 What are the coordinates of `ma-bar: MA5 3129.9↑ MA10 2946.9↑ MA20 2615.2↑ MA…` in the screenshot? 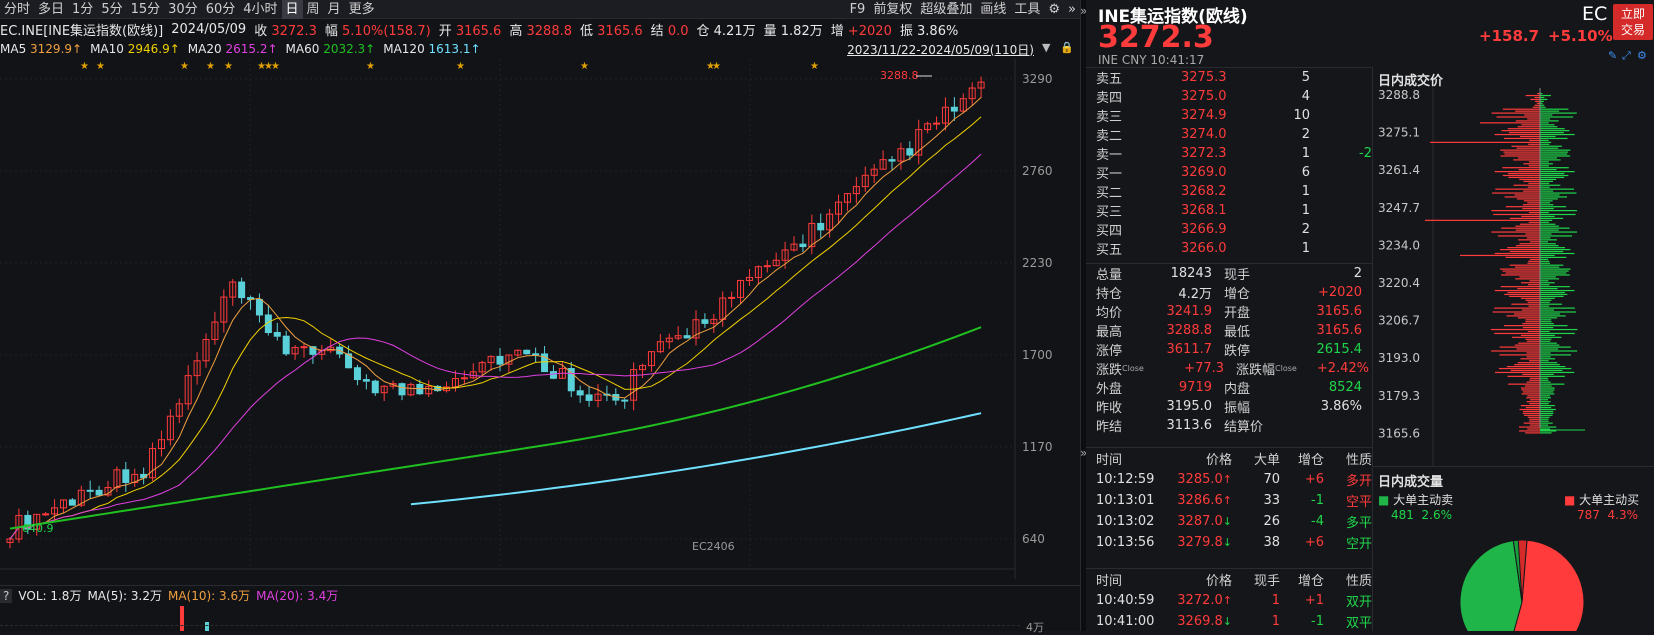 It's located at (540, 49).